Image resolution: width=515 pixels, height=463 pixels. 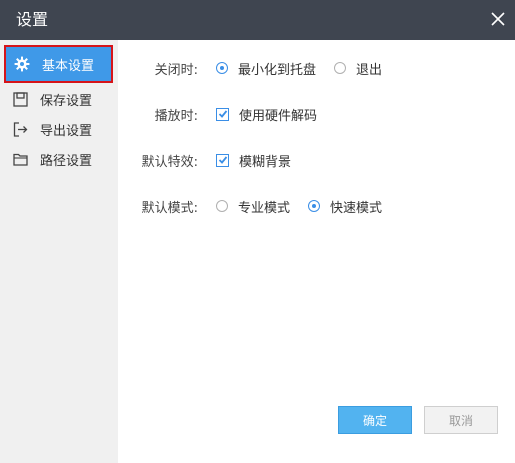 I want to click on default-mode-row: 默认模式: 专业模式 快速模式, so click(x=259, y=206).